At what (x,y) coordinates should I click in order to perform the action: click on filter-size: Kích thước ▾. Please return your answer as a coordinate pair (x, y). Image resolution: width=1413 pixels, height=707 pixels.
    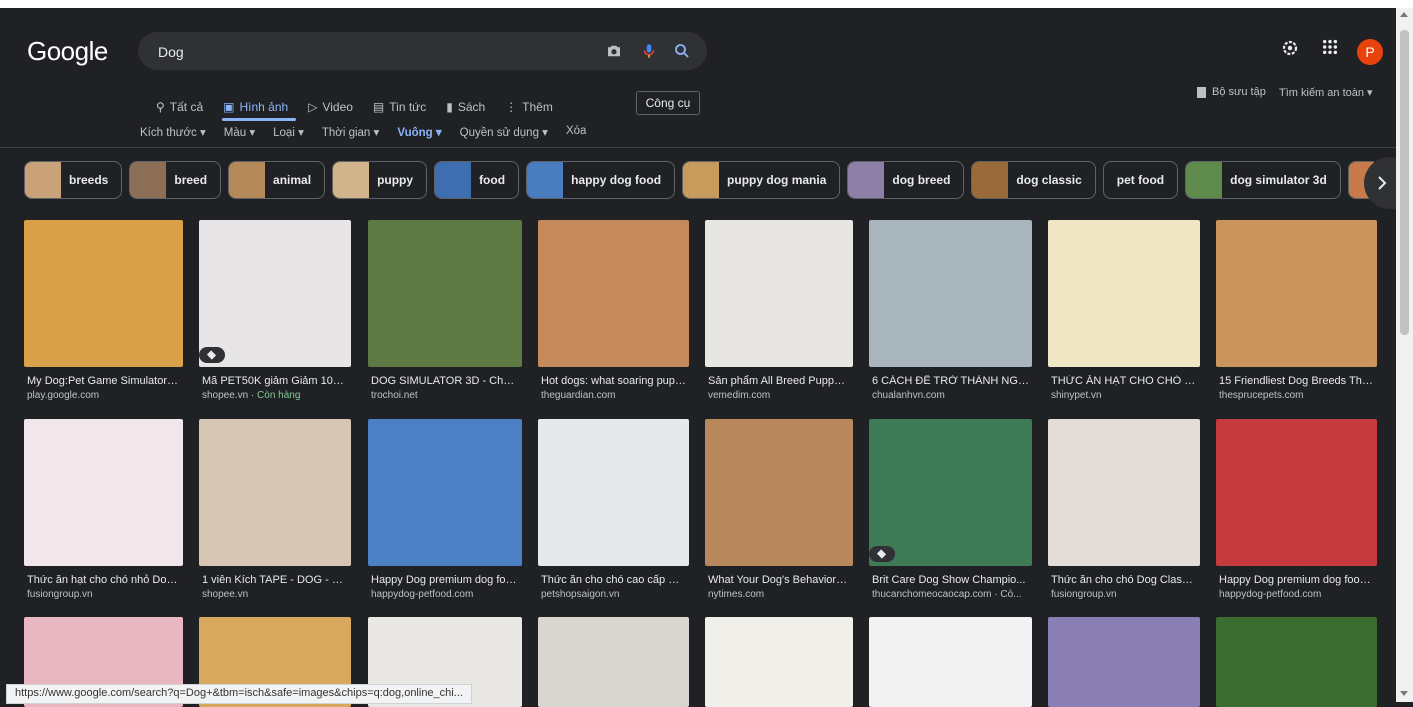
    Looking at the image, I should click on (173, 132).